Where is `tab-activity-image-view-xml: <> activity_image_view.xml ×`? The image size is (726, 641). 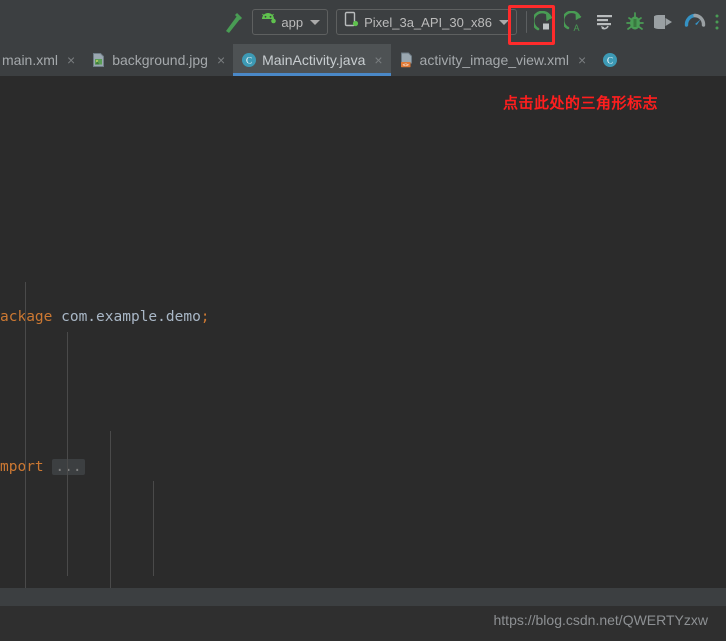 tab-activity-image-view-xml: <> activity_image_view.xml × is located at coordinates (493, 60).